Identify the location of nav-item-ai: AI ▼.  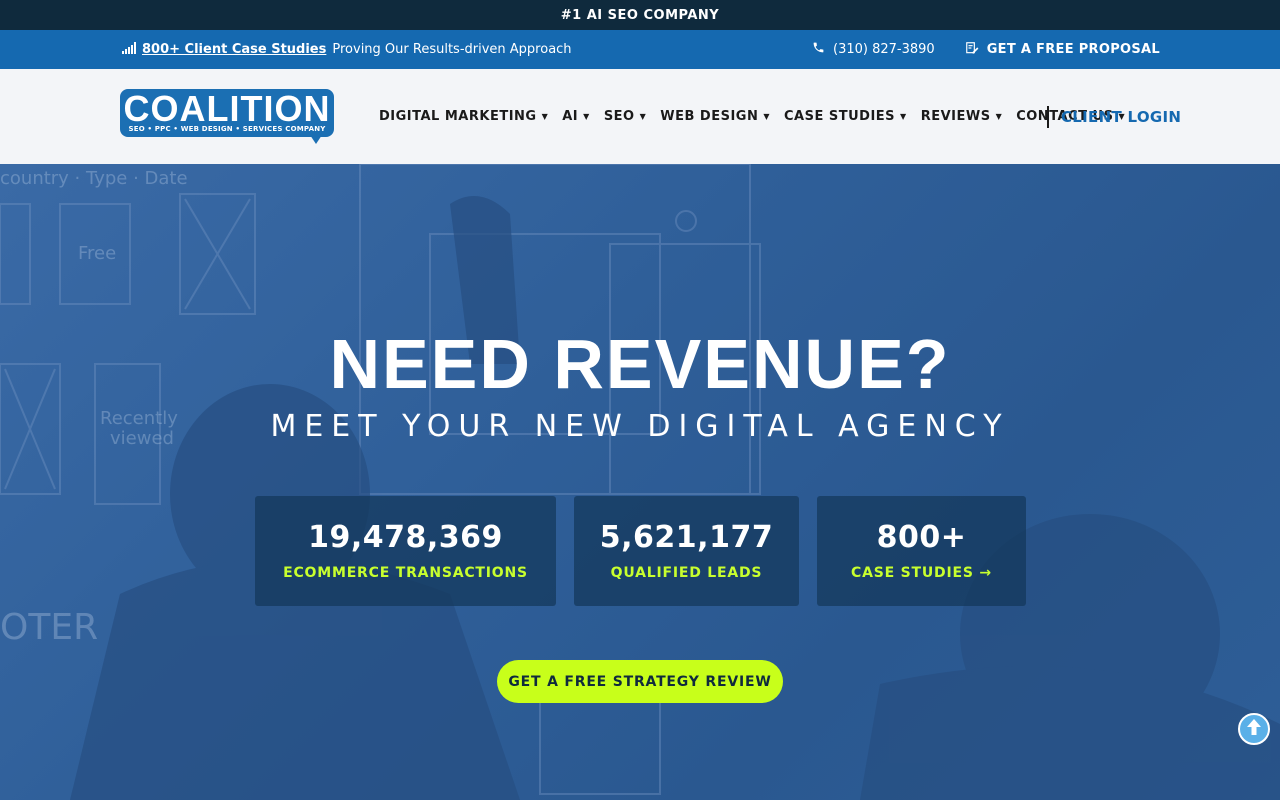
(576, 116).